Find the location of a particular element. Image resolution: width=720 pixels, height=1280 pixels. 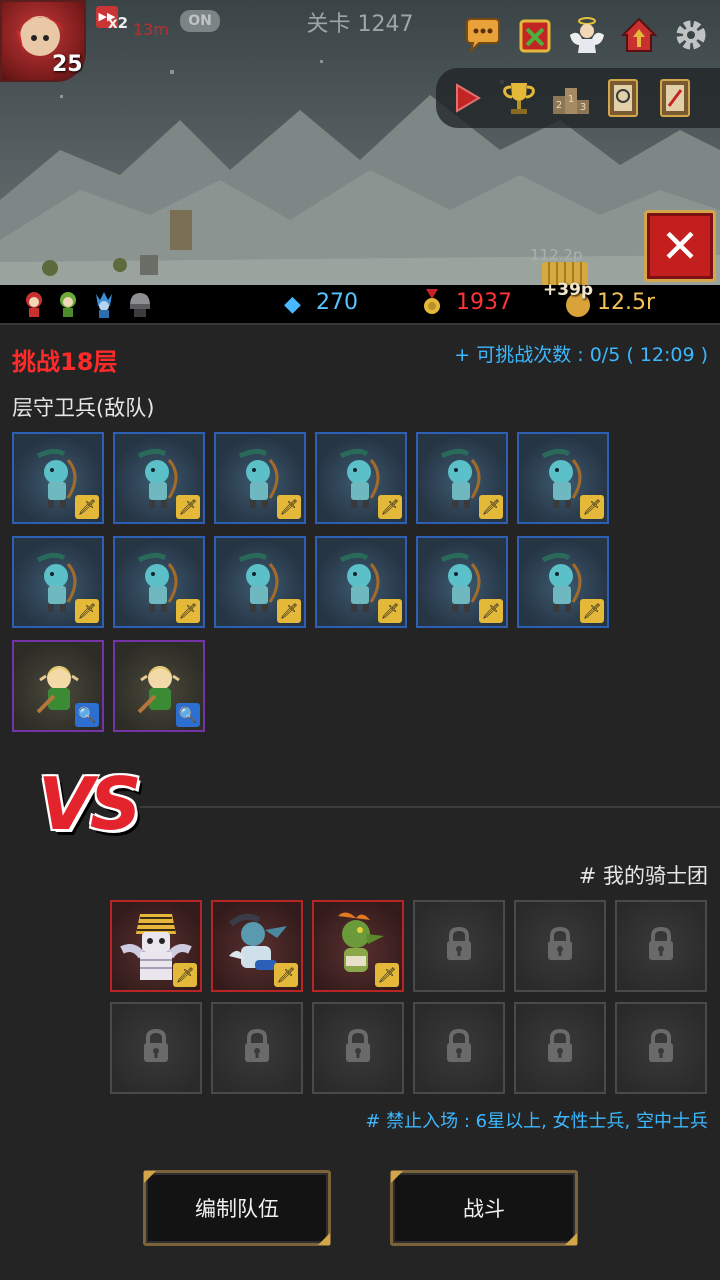

red-hero-icon is located at coordinates (34, 304).